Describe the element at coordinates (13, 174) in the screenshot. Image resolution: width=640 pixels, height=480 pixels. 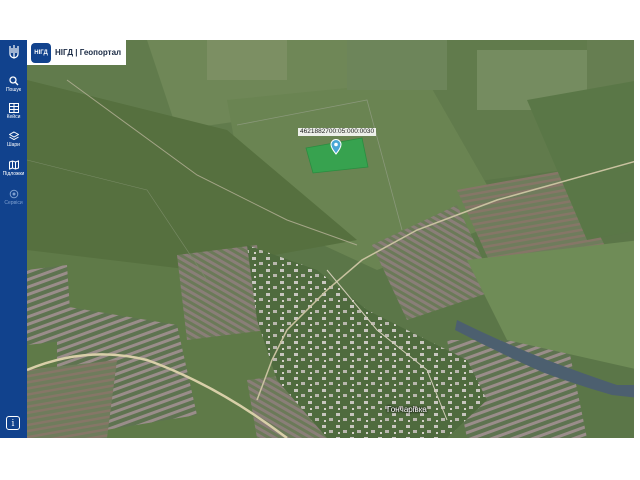
I see `sidebar-item-label: Підложки` at that location.